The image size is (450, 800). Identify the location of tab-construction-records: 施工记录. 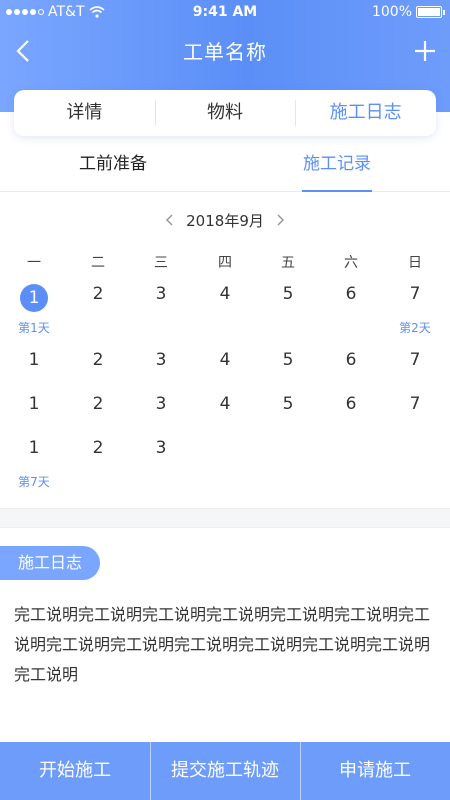
(337, 166).